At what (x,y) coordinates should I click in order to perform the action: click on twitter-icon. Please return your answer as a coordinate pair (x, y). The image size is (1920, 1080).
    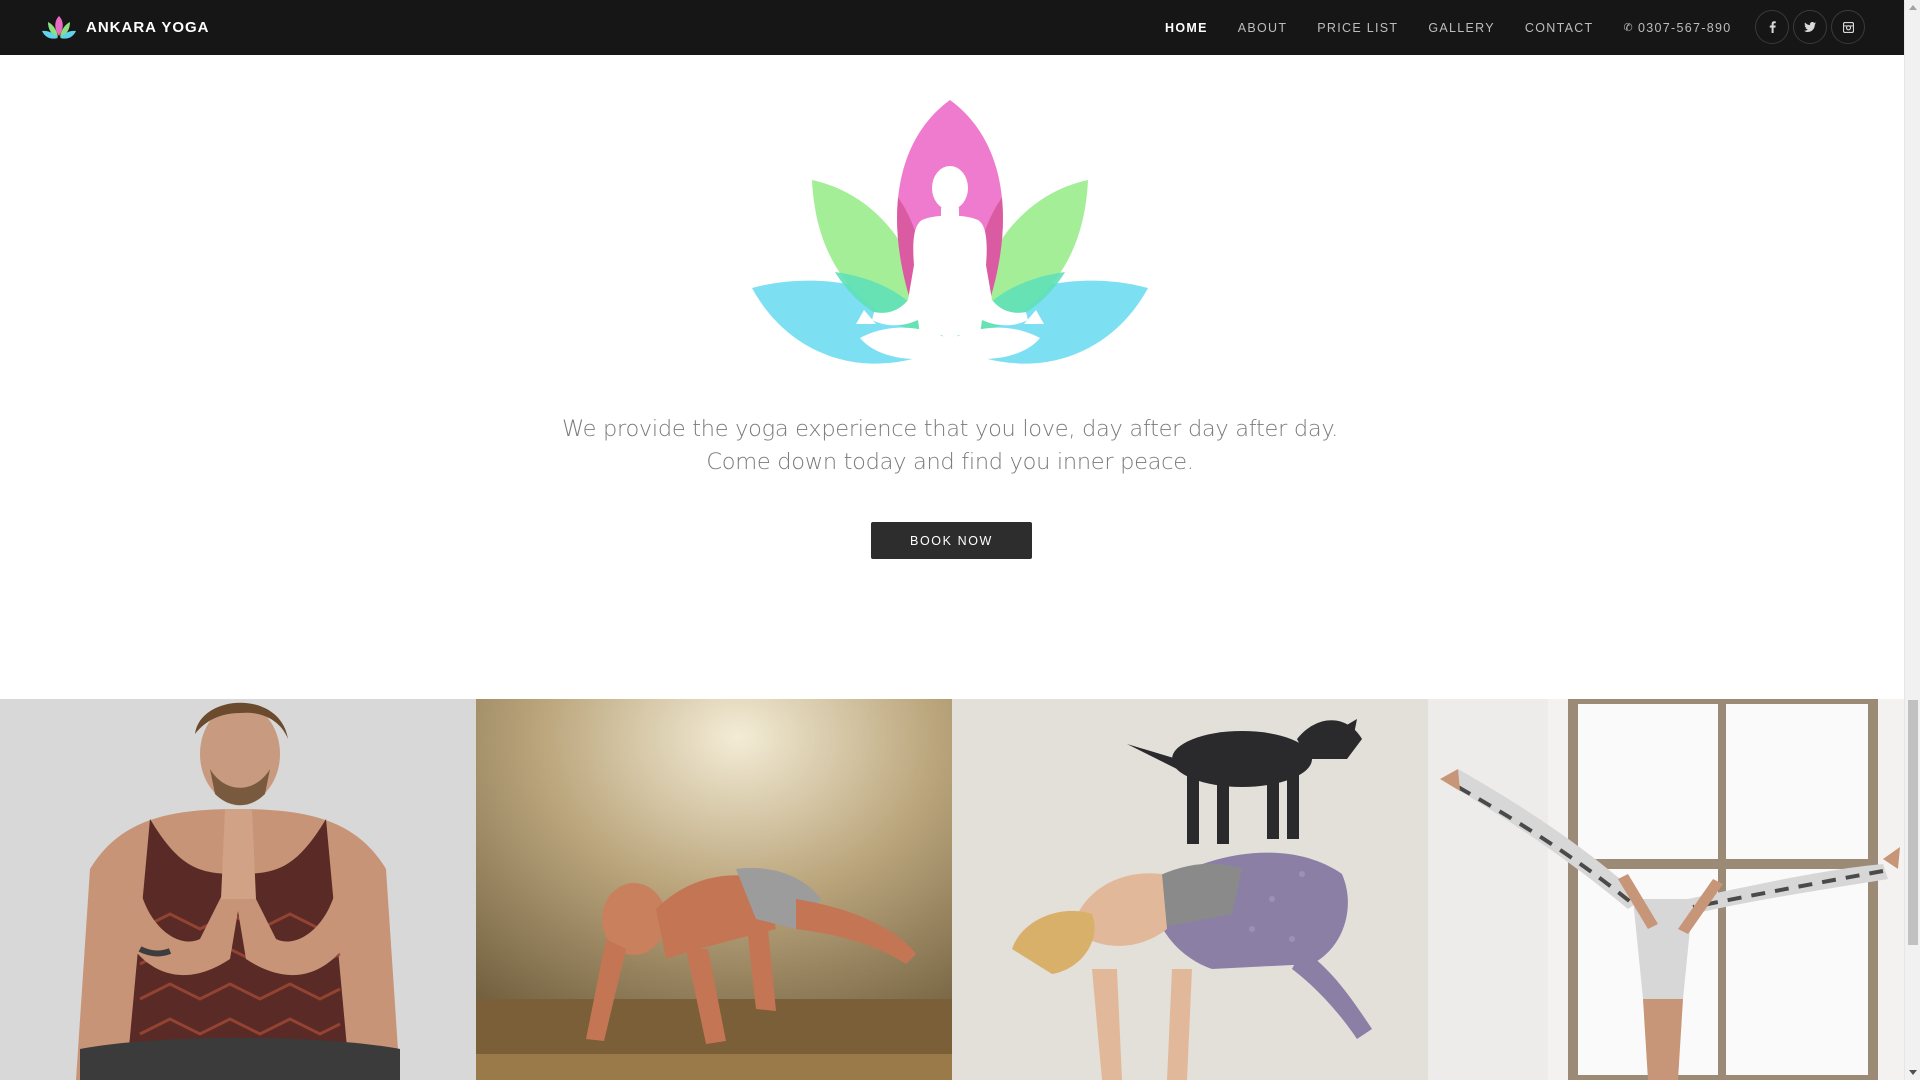
    Looking at the image, I should click on (1810, 27).